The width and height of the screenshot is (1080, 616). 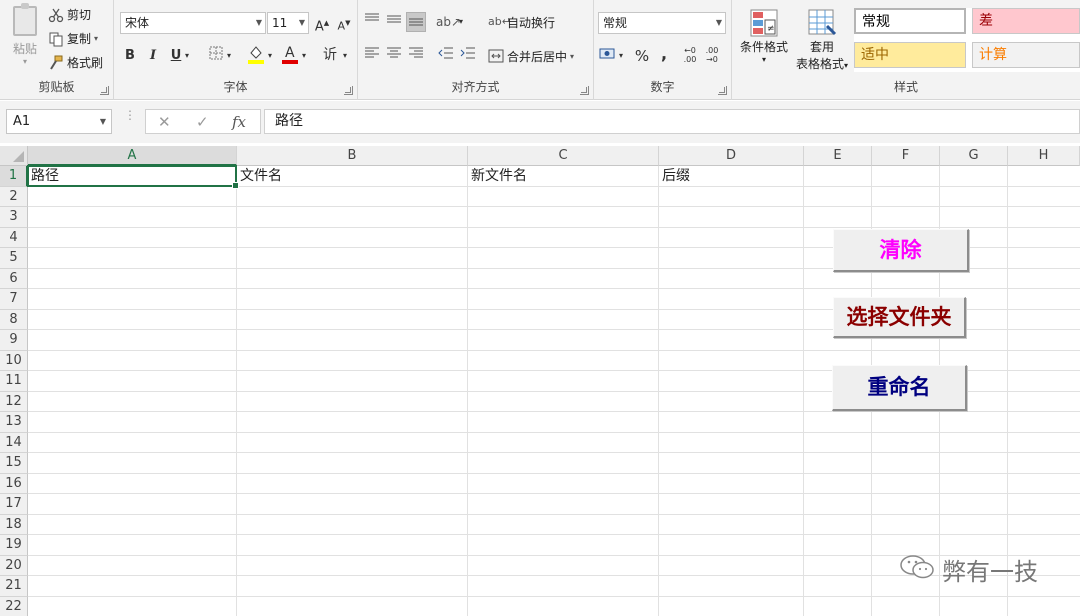 I want to click on phonetic-dropdown-icon: ▾, so click(x=345, y=56).